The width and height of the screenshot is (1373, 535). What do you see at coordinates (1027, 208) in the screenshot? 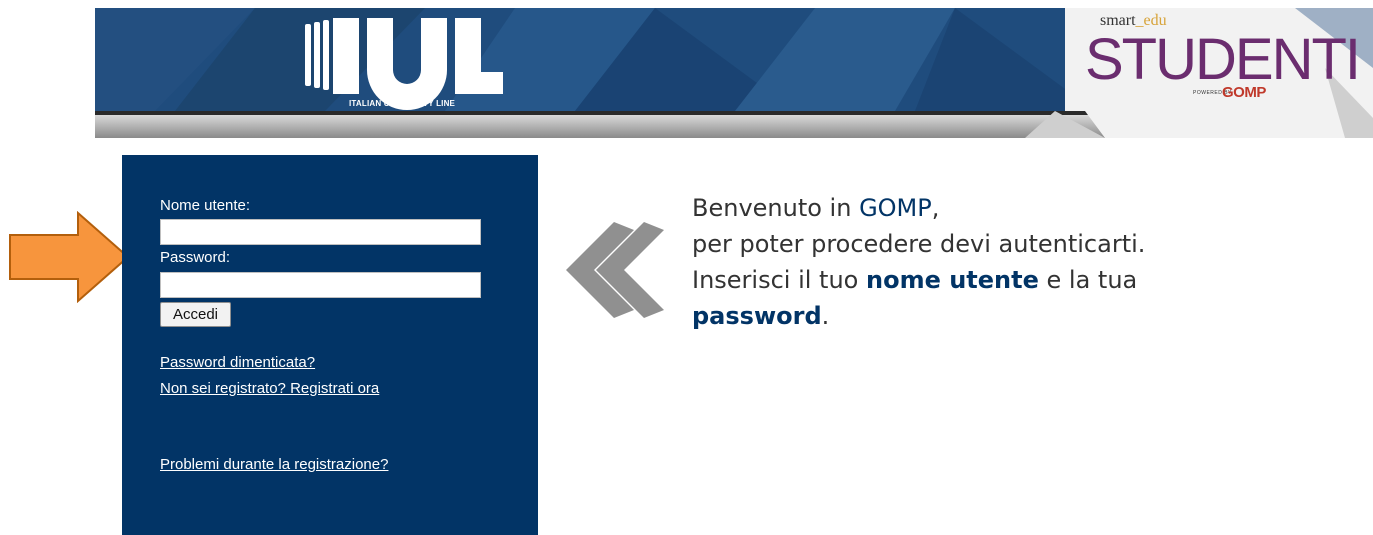
I see `welcome-line-1: Benvenuto in GOMP,` at bounding box center [1027, 208].